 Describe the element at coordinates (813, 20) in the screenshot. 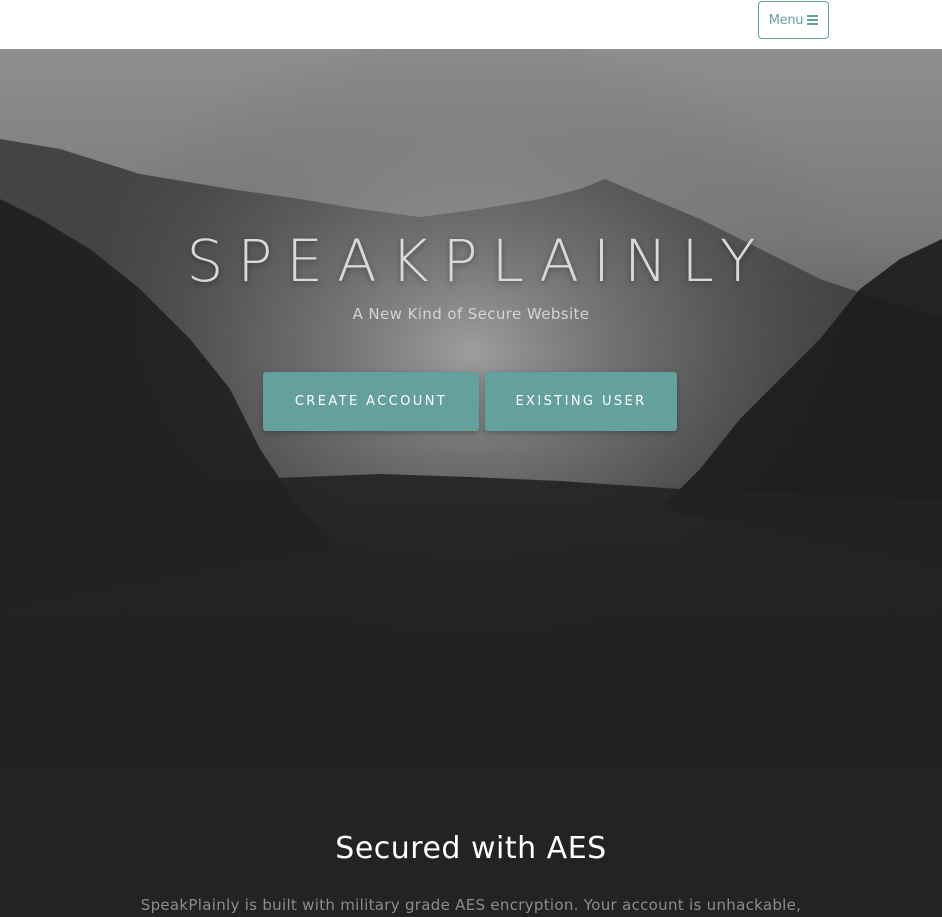

I see `bars-icon` at that location.